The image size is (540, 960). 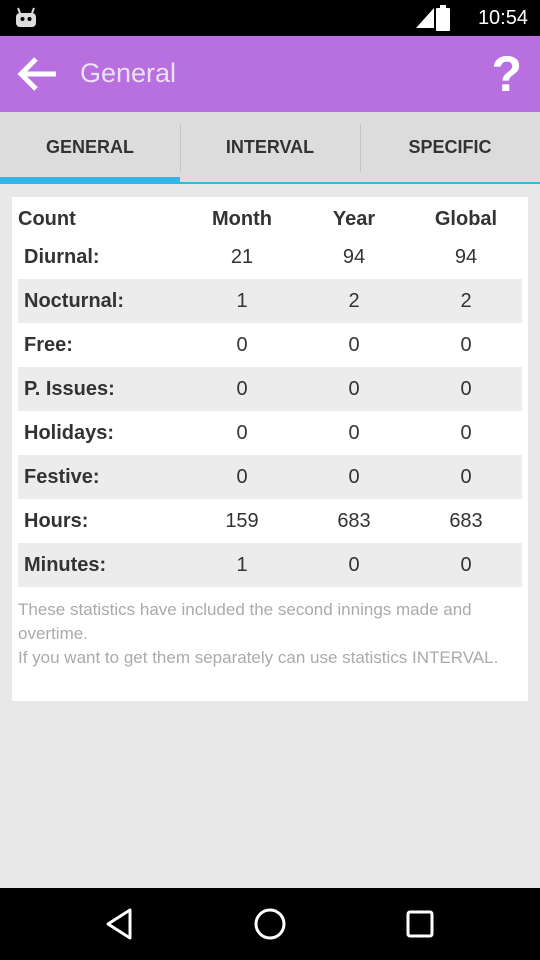 I want to click on nav-recents-icon, so click(x=420, y=924).